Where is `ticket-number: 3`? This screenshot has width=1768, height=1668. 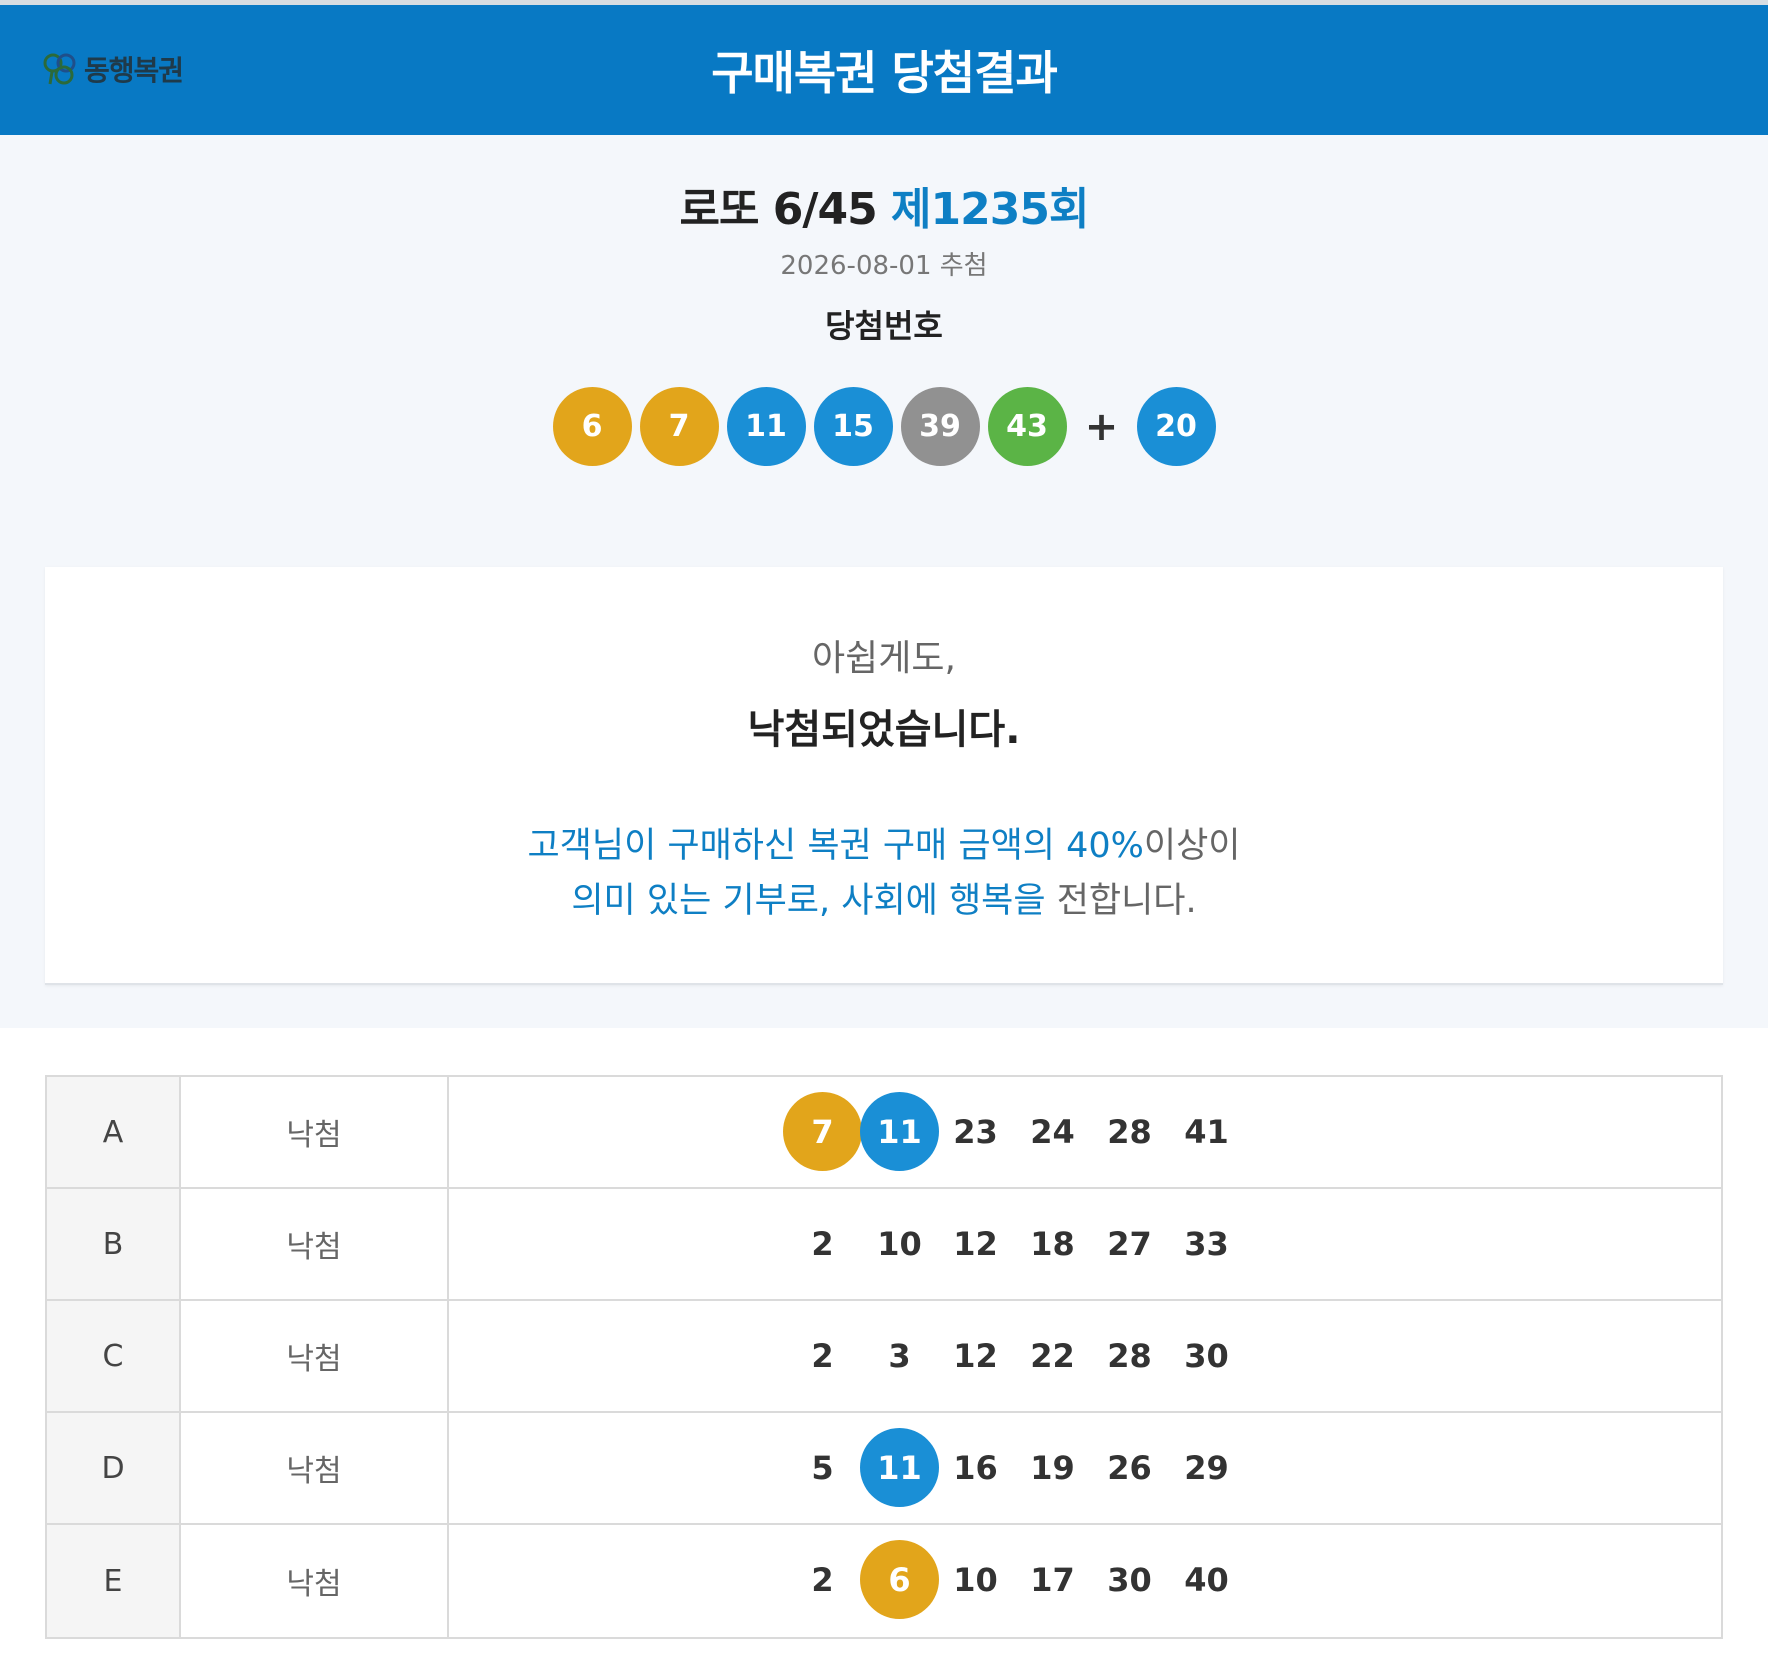
ticket-number: 3 is located at coordinates (899, 1355).